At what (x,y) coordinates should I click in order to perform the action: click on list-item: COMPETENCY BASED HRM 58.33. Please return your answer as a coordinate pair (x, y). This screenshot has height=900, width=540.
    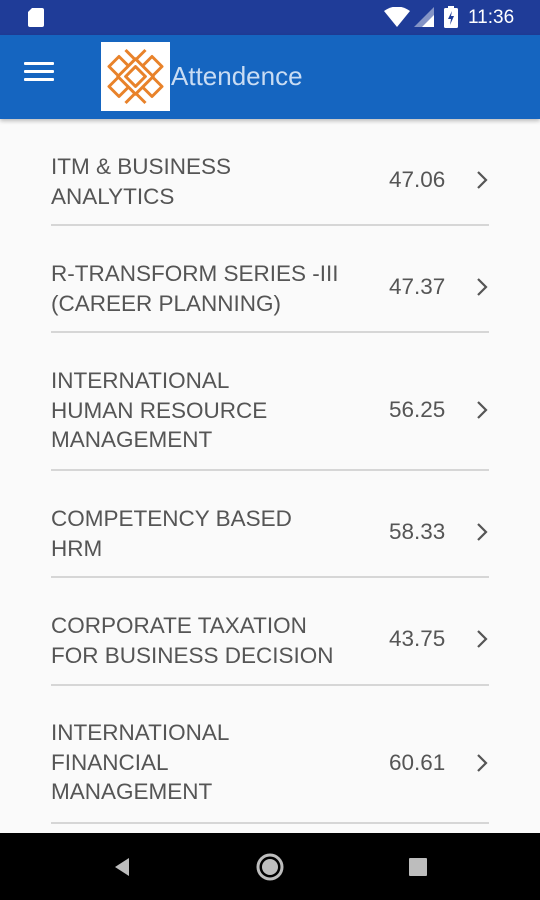
    Looking at the image, I should click on (270, 524).